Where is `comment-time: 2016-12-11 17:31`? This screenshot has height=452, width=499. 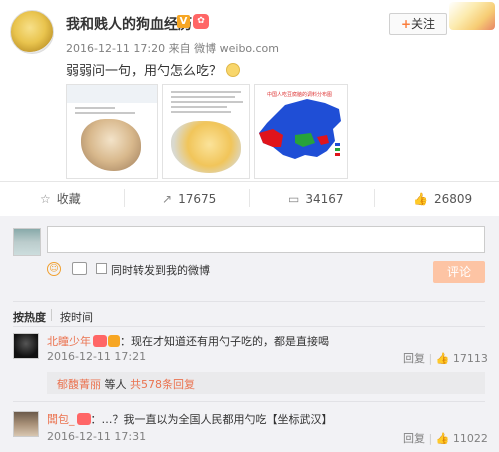
comment-time: 2016-12-11 17:31 is located at coordinates (97, 436).